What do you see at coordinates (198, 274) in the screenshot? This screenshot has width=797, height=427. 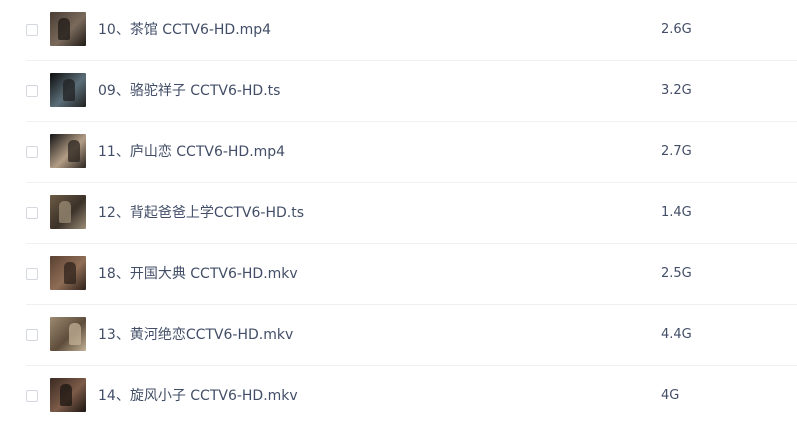 I see `file-name: 18、开国大典 CCTV6-HD.mkv` at bounding box center [198, 274].